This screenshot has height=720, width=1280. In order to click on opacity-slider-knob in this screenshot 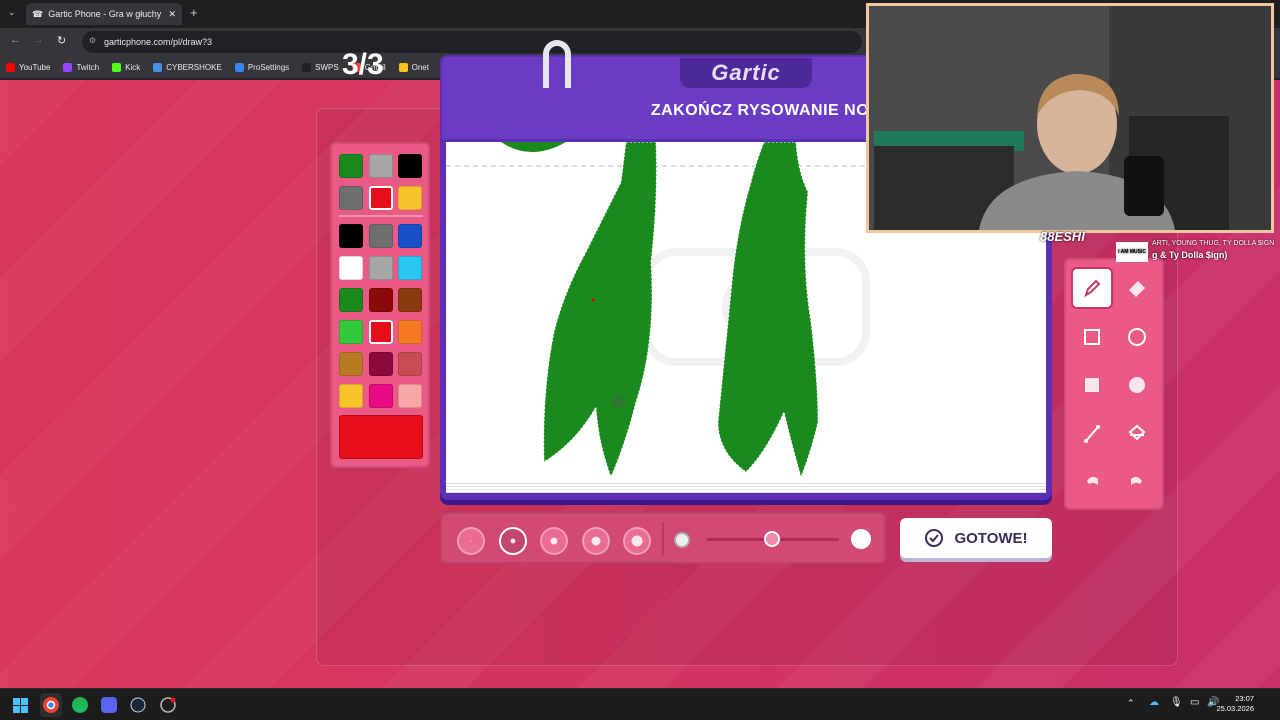, I will do `click(771, 539)`.